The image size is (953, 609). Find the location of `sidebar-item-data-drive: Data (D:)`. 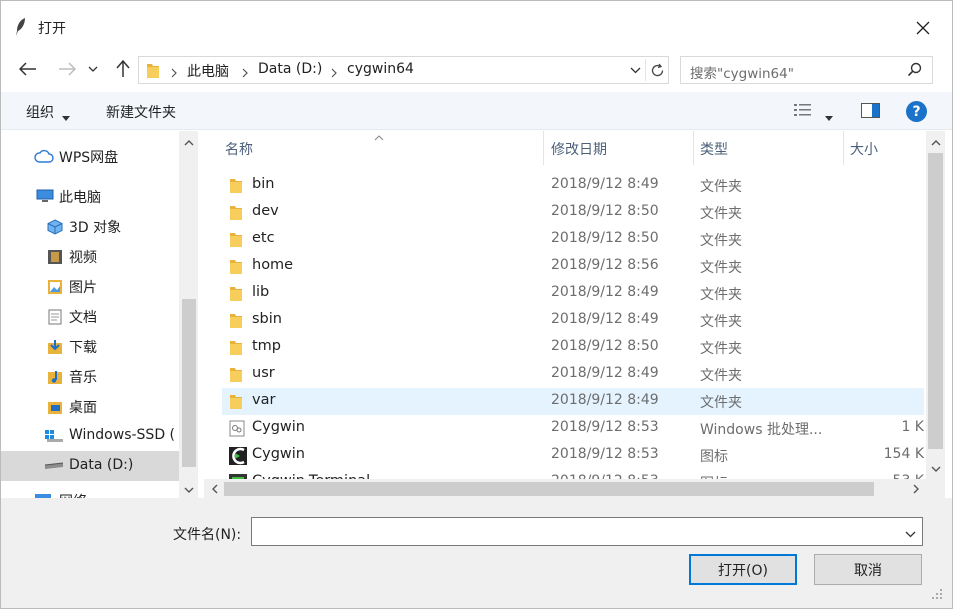

sidebar-item-data-drive: Data (D:) is located at coordinates (90, 466).